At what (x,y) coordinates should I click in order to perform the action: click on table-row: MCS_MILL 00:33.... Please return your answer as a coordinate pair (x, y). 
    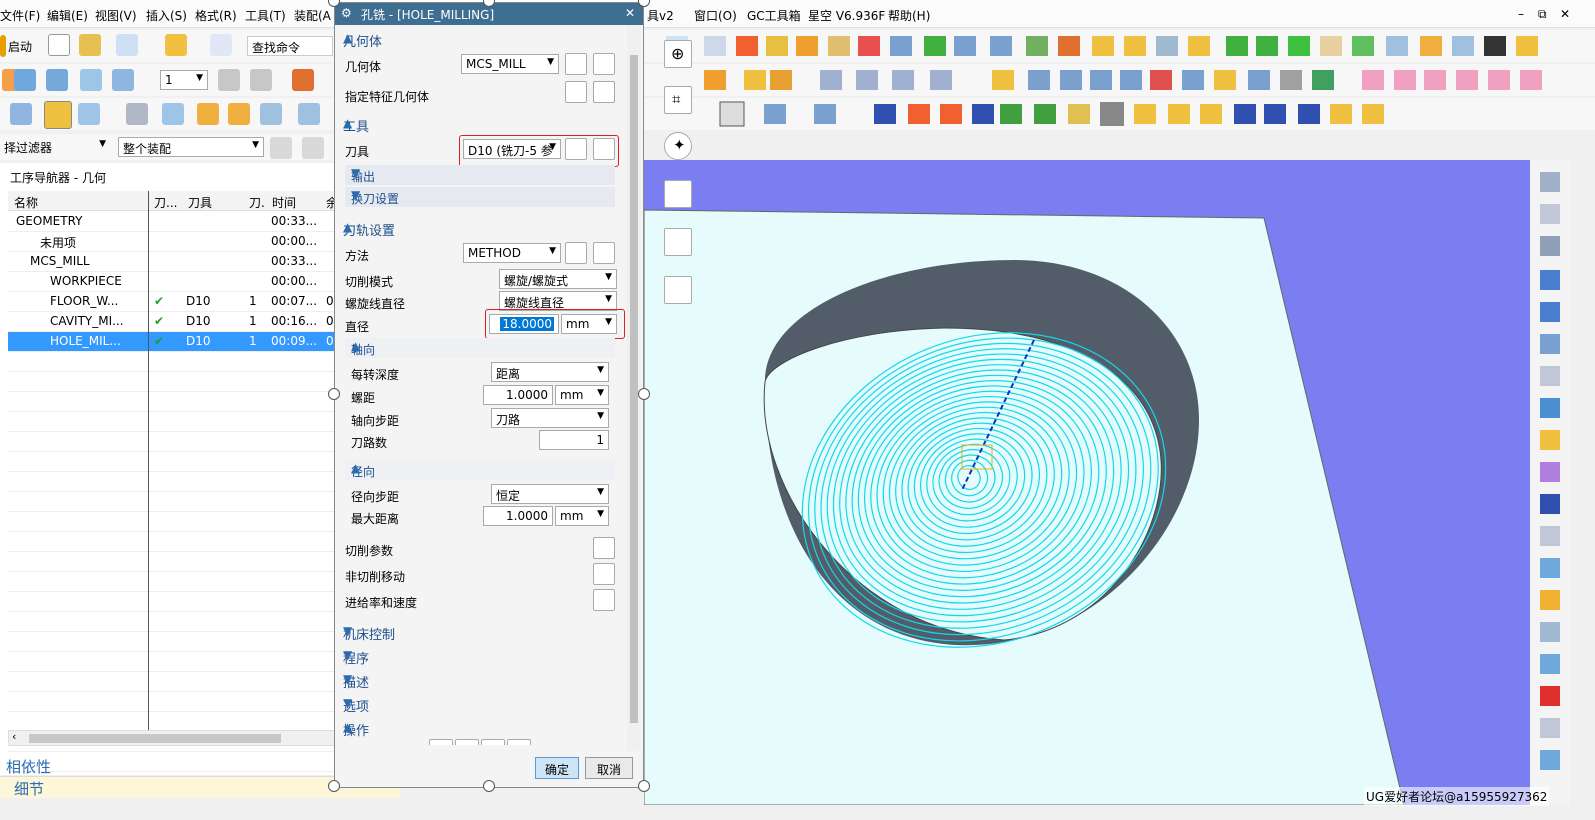
    Looking at the image, I should click on (174, 261).